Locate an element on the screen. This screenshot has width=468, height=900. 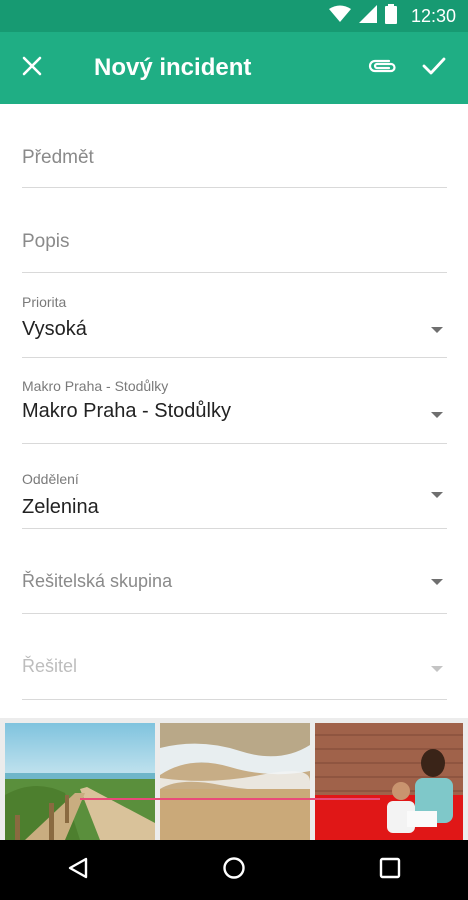
solver-group-placeholder: Řešitelská skupina is located at coordinates (97, 581).